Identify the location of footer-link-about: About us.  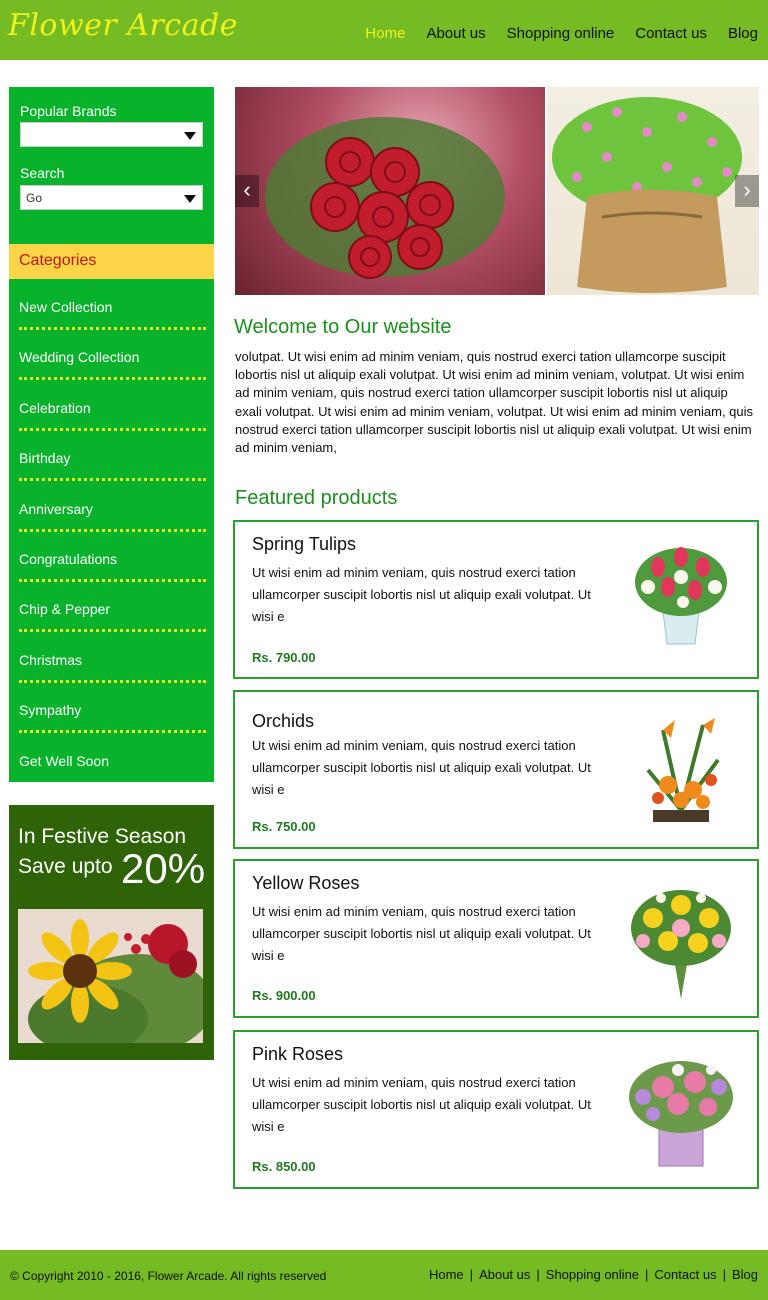
(504, 1274).